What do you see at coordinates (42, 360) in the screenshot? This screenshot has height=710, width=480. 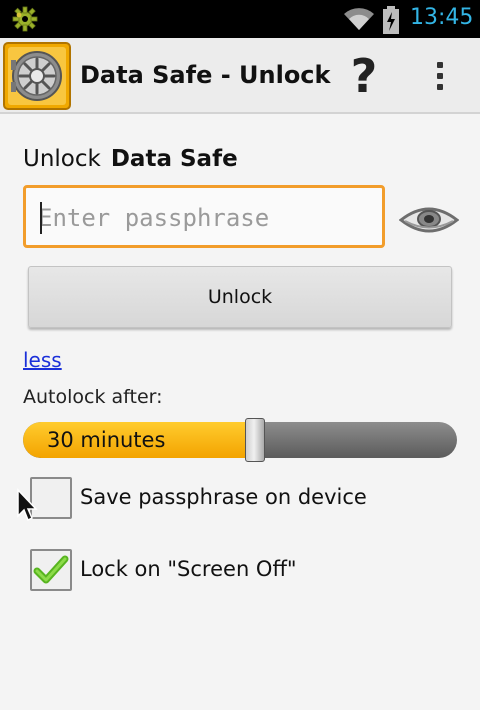 I see `less-link: less` at bounding box center [42, 360].